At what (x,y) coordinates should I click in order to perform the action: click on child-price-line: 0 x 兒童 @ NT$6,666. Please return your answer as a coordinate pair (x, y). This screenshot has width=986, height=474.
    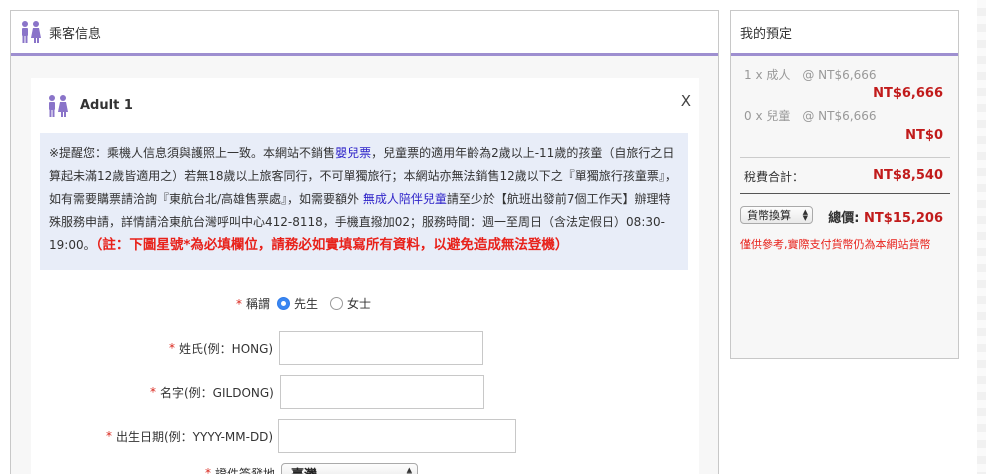
    Looking at the image, I should click on (810, 116).